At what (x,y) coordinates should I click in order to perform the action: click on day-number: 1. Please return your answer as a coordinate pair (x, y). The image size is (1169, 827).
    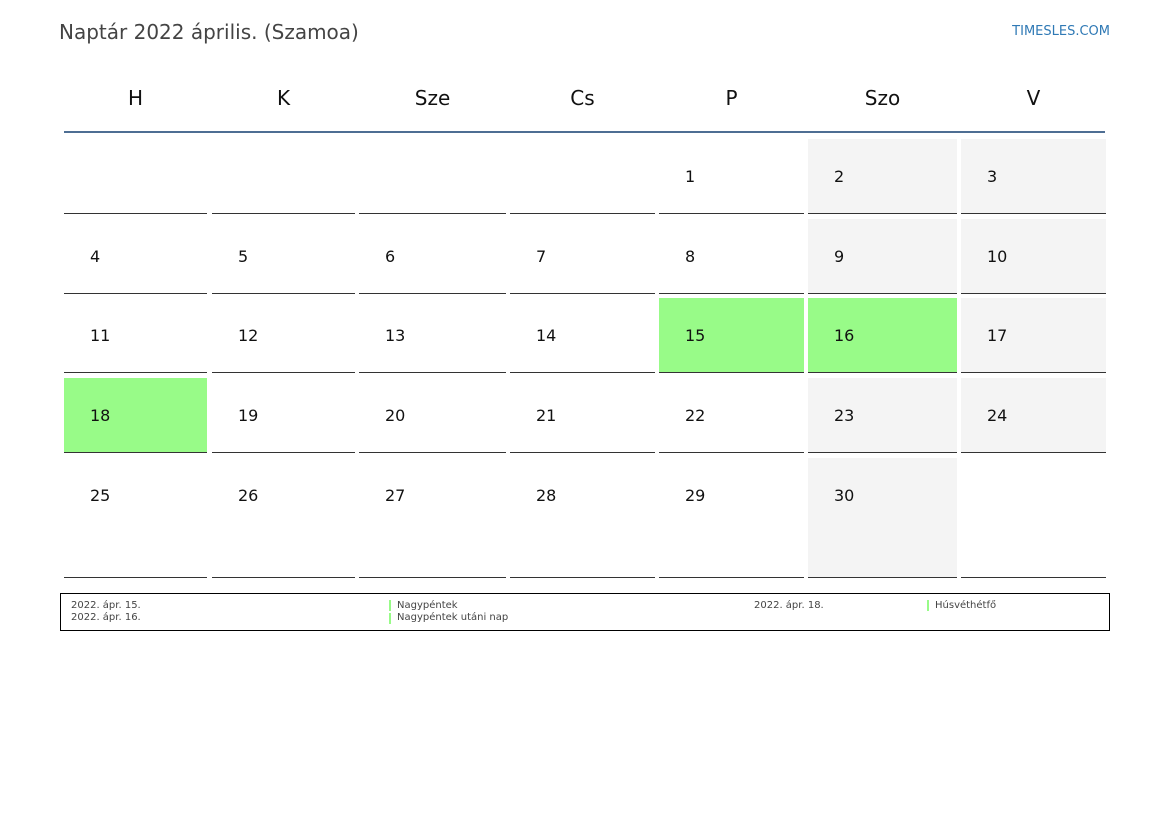
    Looking at the image, I should click on (690, 176).